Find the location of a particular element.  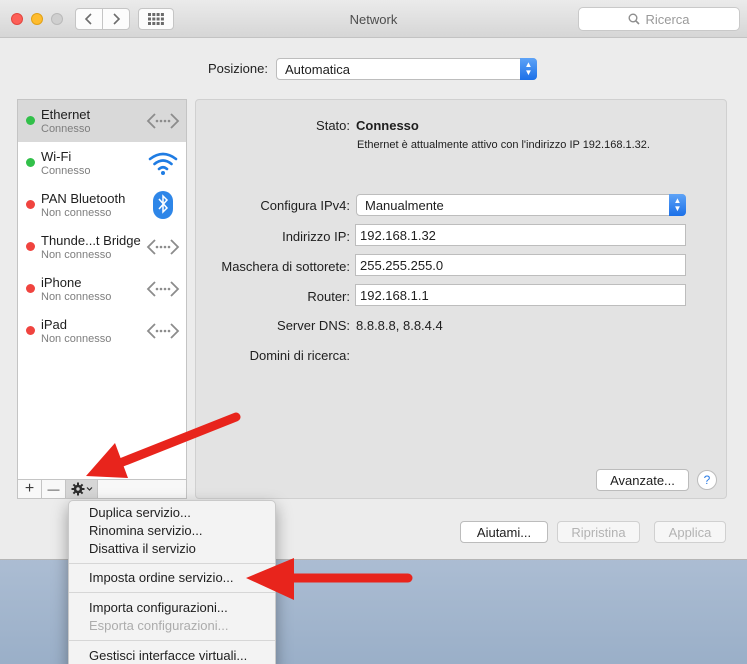

menu-item-disable-service: Disattiva il servizio is located at coordinates (142, 548).